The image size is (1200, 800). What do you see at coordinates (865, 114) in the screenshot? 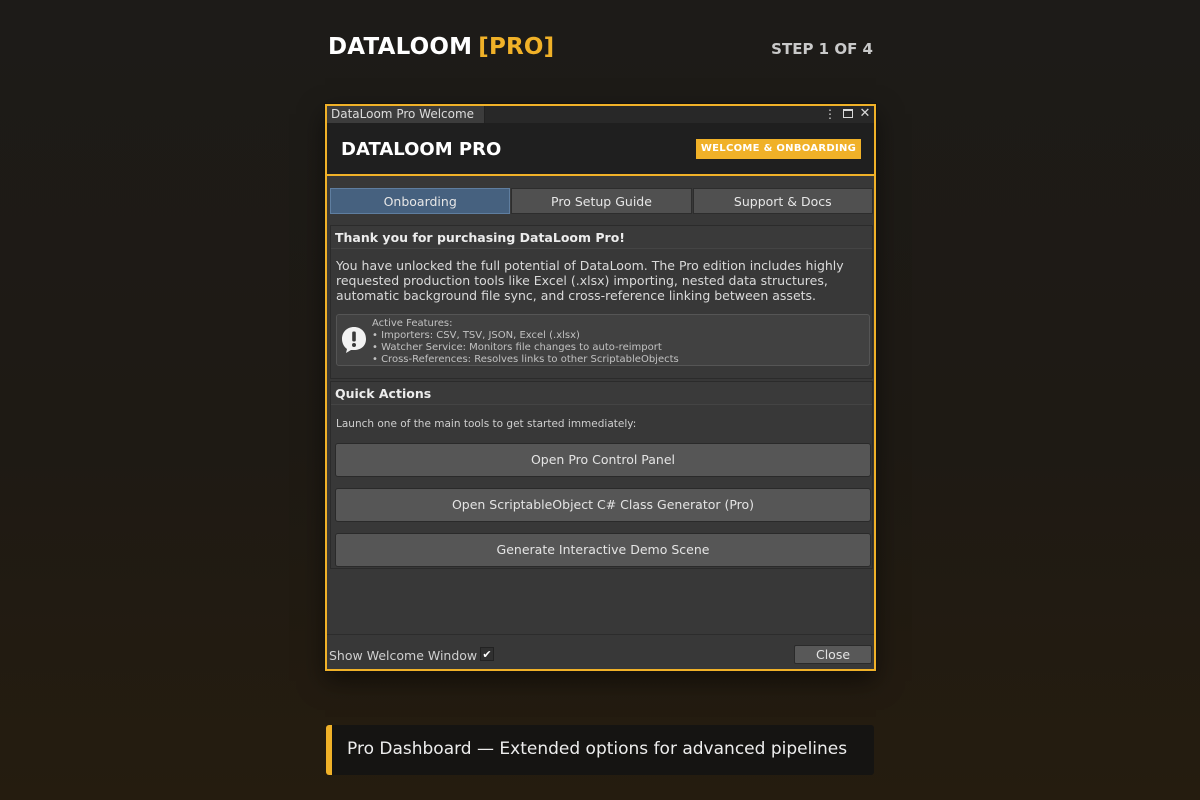
I see `close-window-icon: ✕` at bounding box center [865, 114].